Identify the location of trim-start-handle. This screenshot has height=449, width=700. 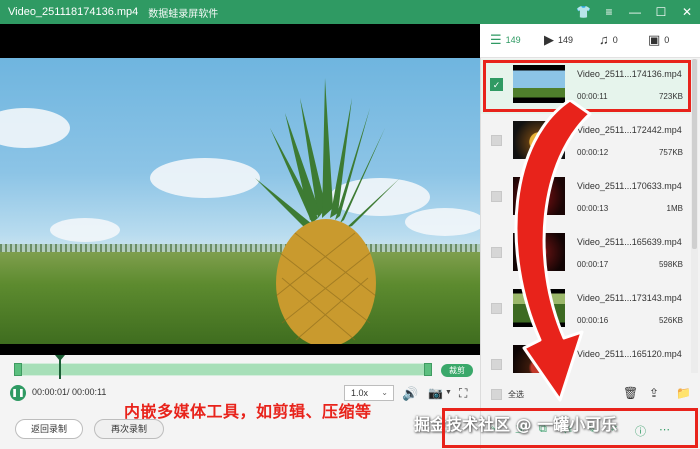
(18, 369).